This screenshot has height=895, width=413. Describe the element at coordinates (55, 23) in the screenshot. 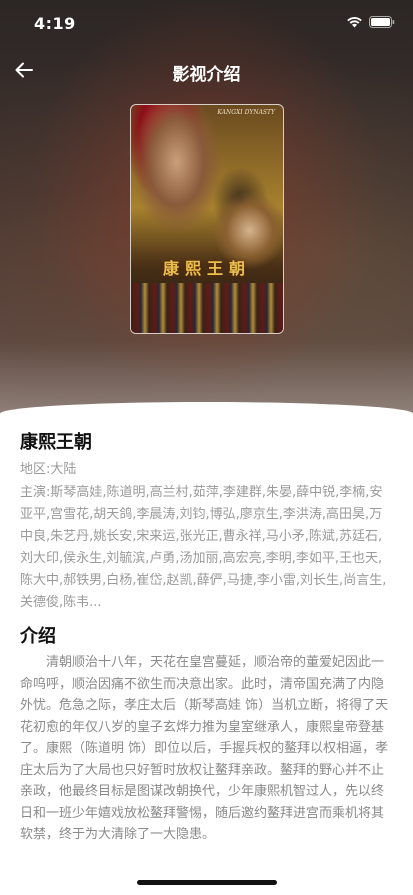

I see `status-time: 4:19` at that location.